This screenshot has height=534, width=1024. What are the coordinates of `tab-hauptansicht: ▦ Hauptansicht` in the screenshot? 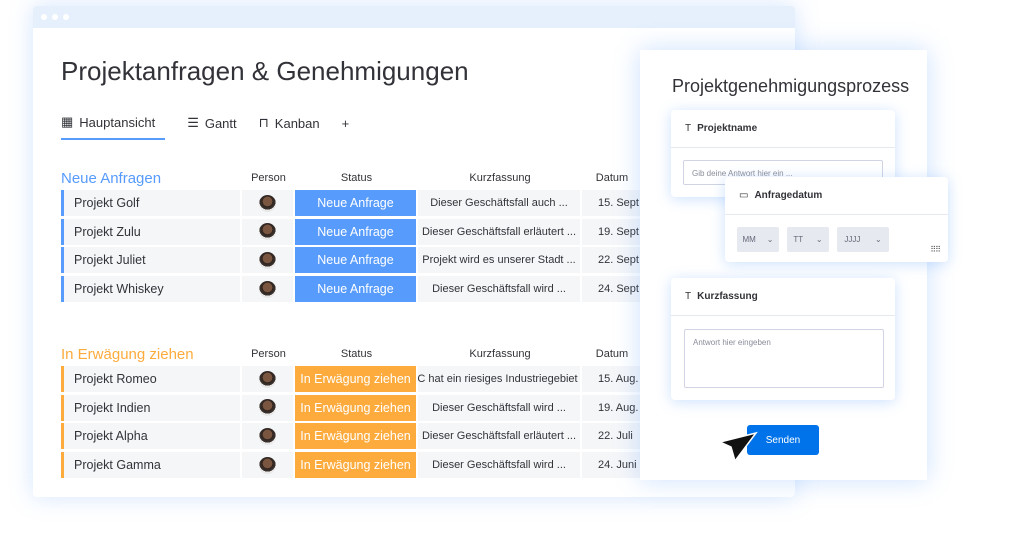 It's located at (113, 127).